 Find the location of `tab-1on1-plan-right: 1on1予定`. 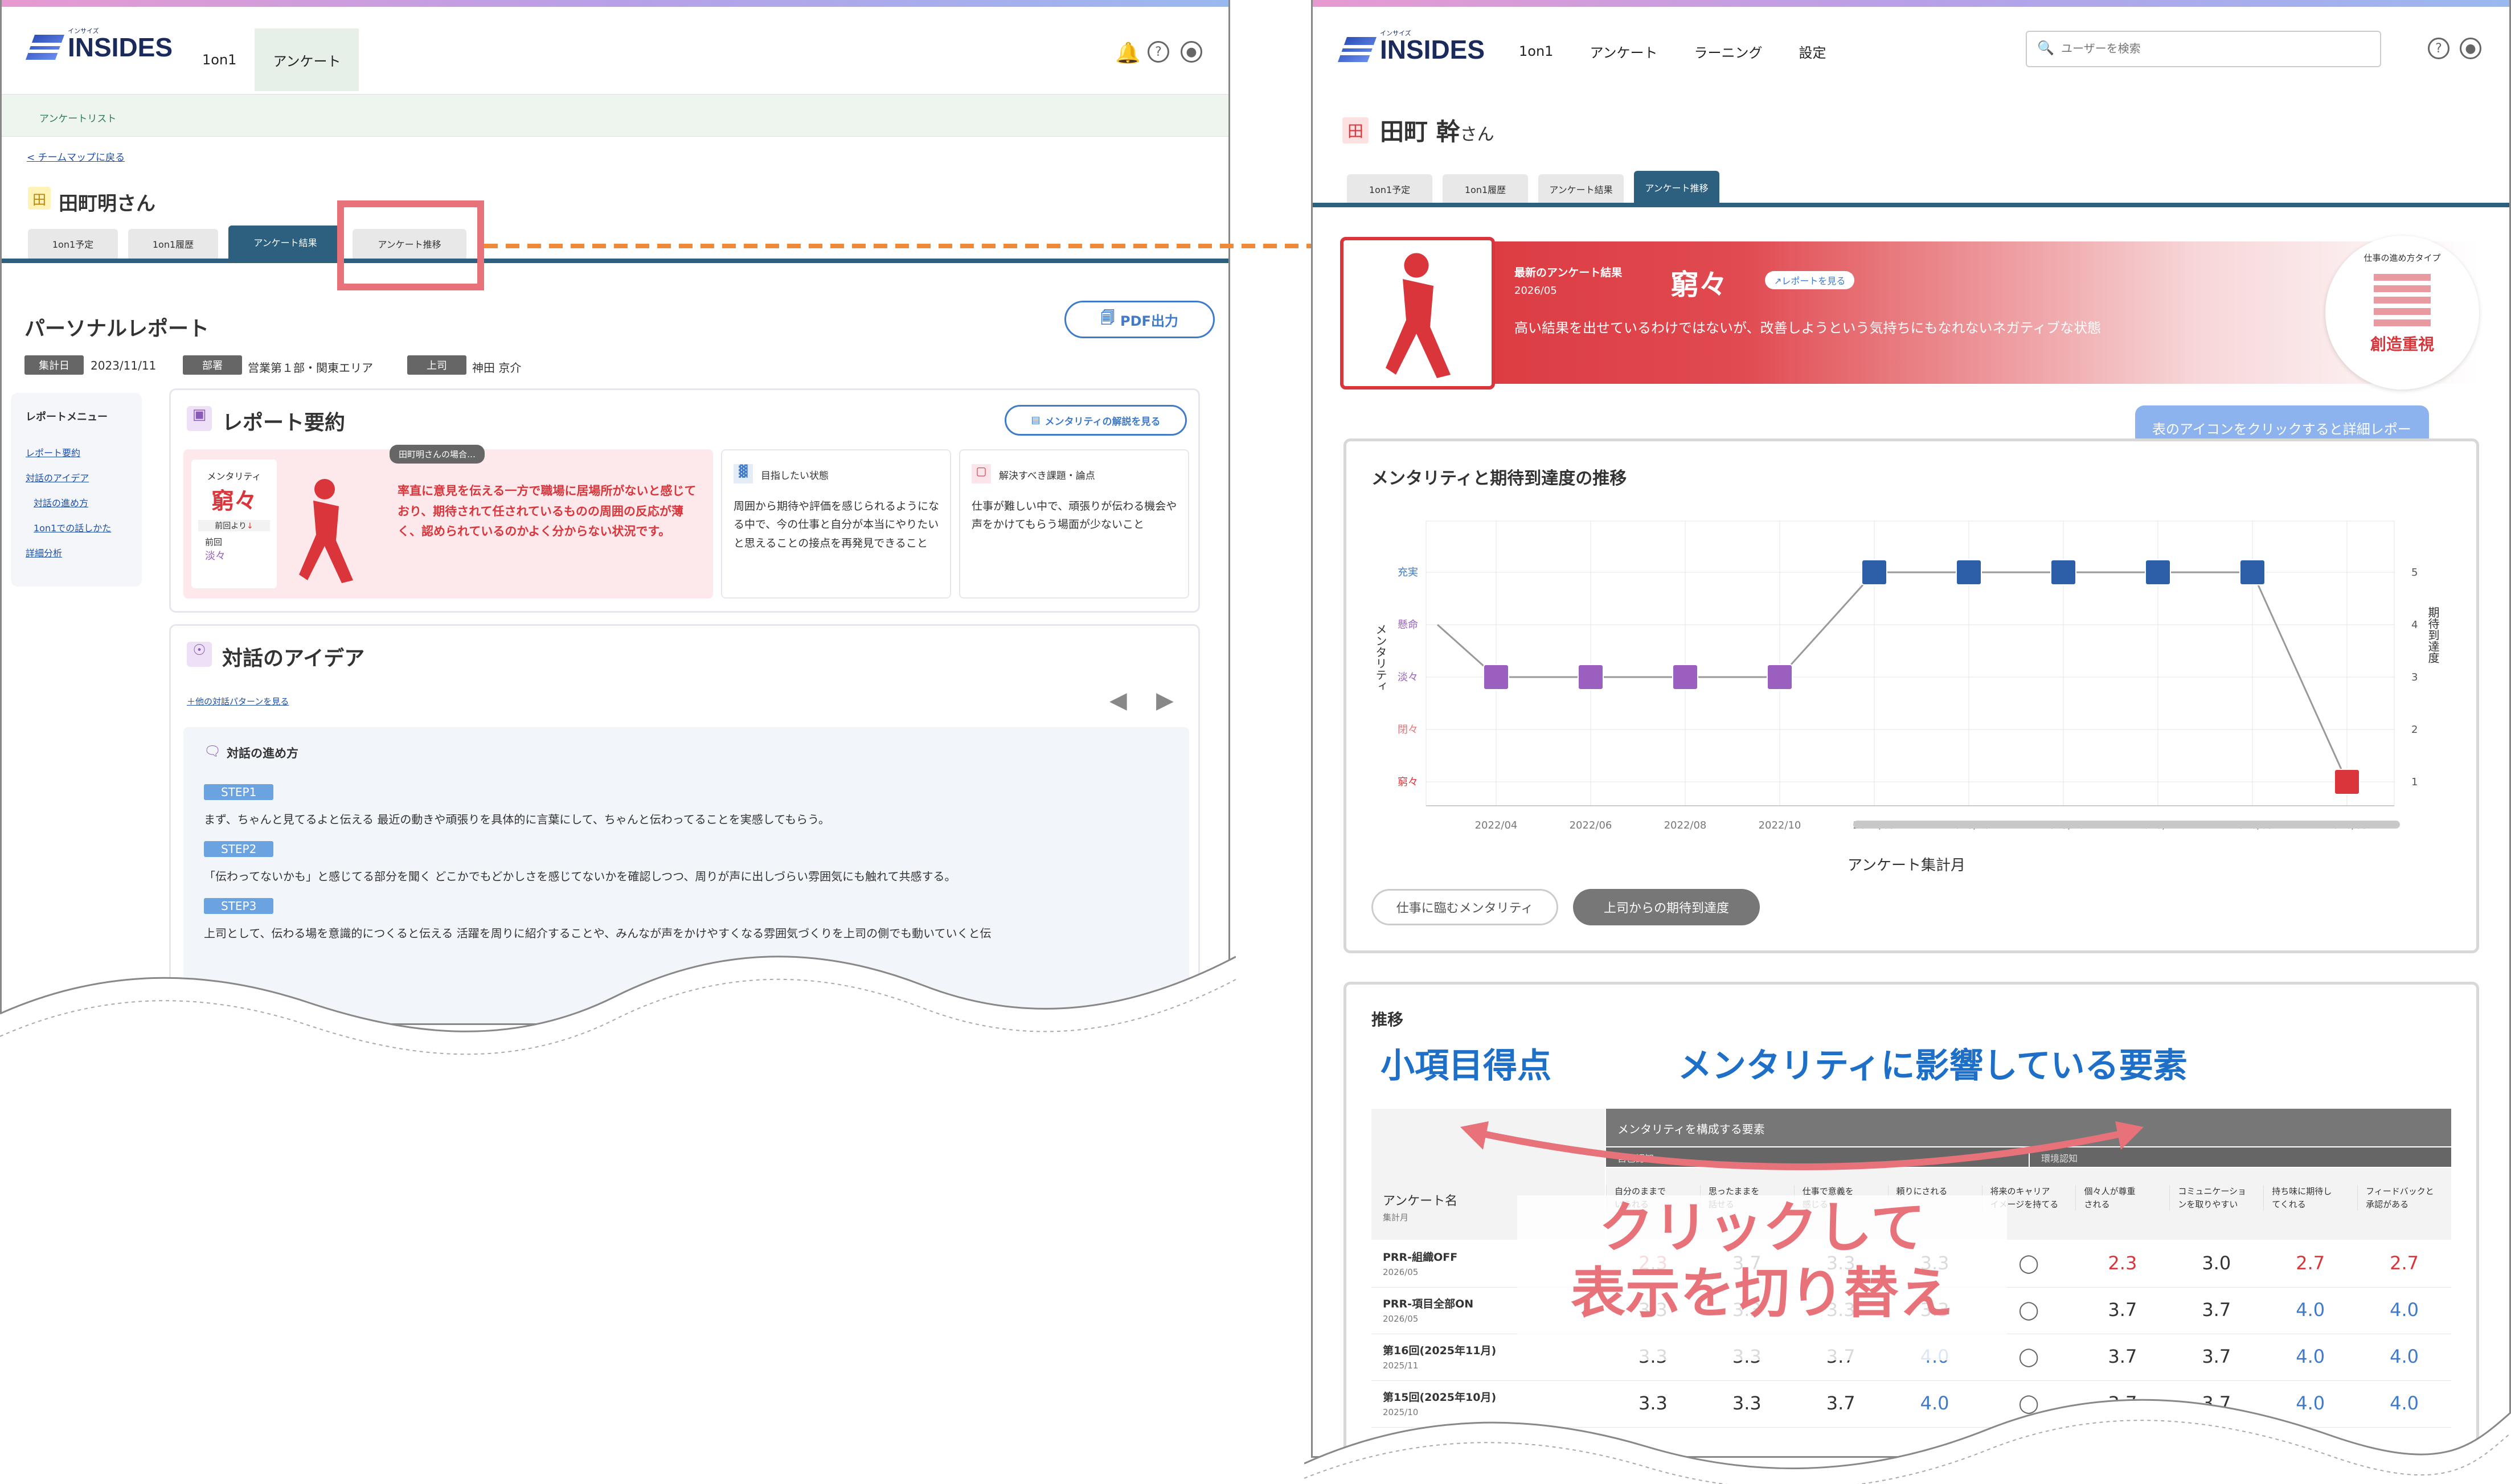

tab-1on1-plan-right: 1on1予定 is located at coordinates (1389, 189).